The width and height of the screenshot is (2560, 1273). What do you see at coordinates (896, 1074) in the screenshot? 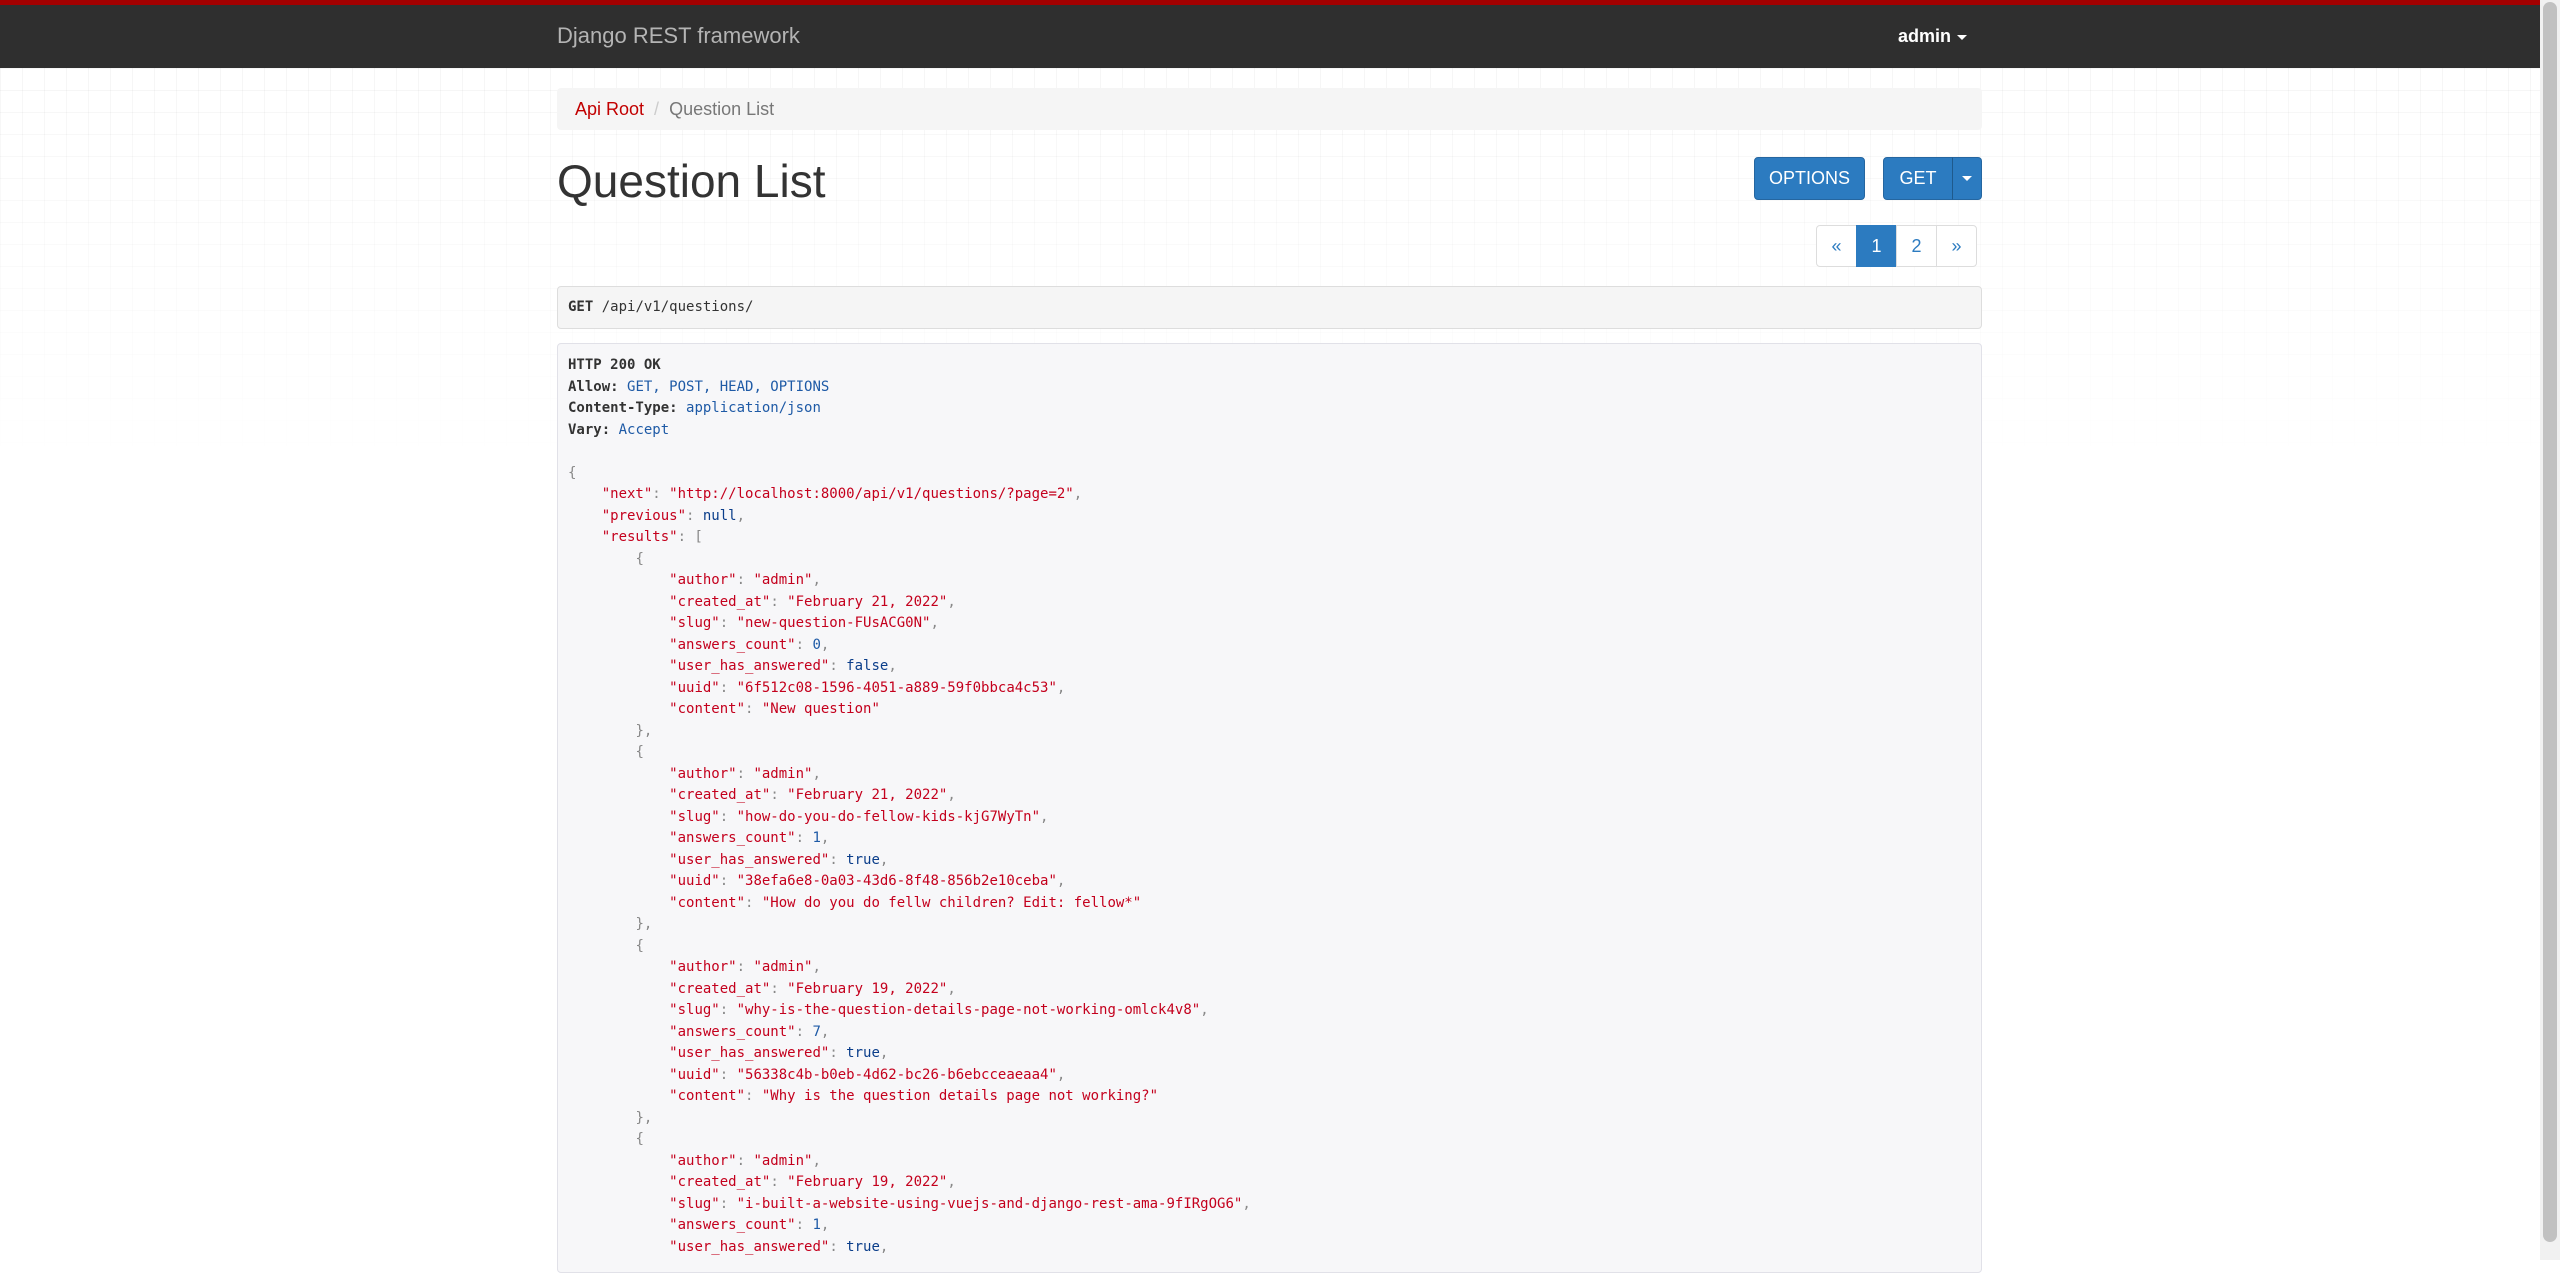
I see `json-value: "56338c4b-b0eb-4d62-bc26-b6ebcceaeaa4"` at bounding box center [896, 1074].